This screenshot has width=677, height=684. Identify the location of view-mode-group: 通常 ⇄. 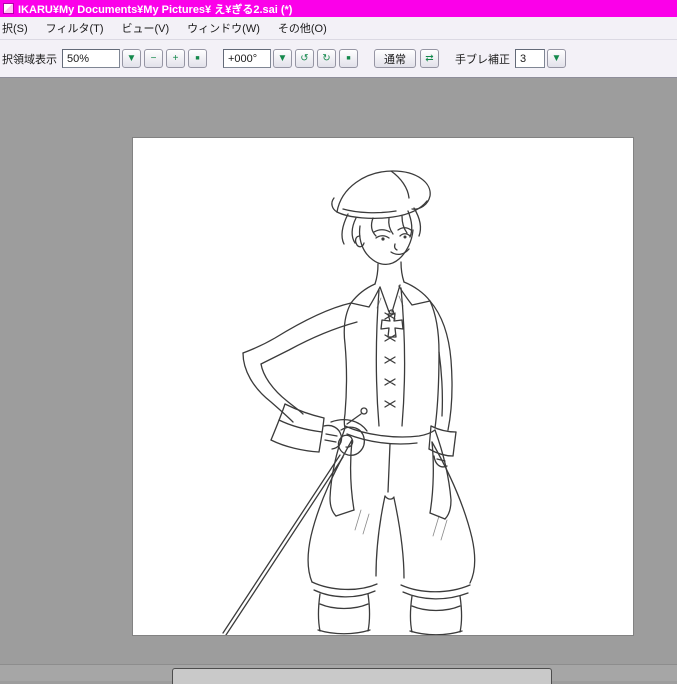
(408, 58).